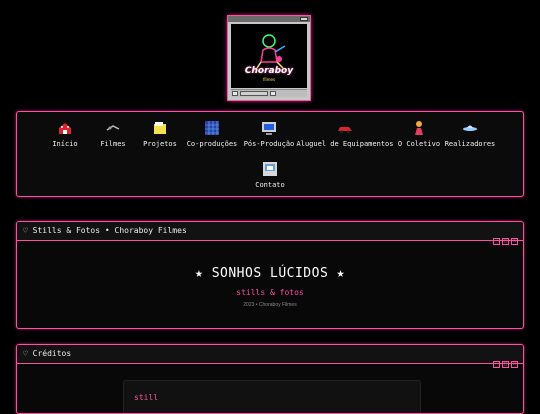 This screenshot has height=414, width=540. What do you see at coordinates (212, 144) in the screenshot?
I see `nav-item-label: Co-produções` at bounding box center [212, 144].